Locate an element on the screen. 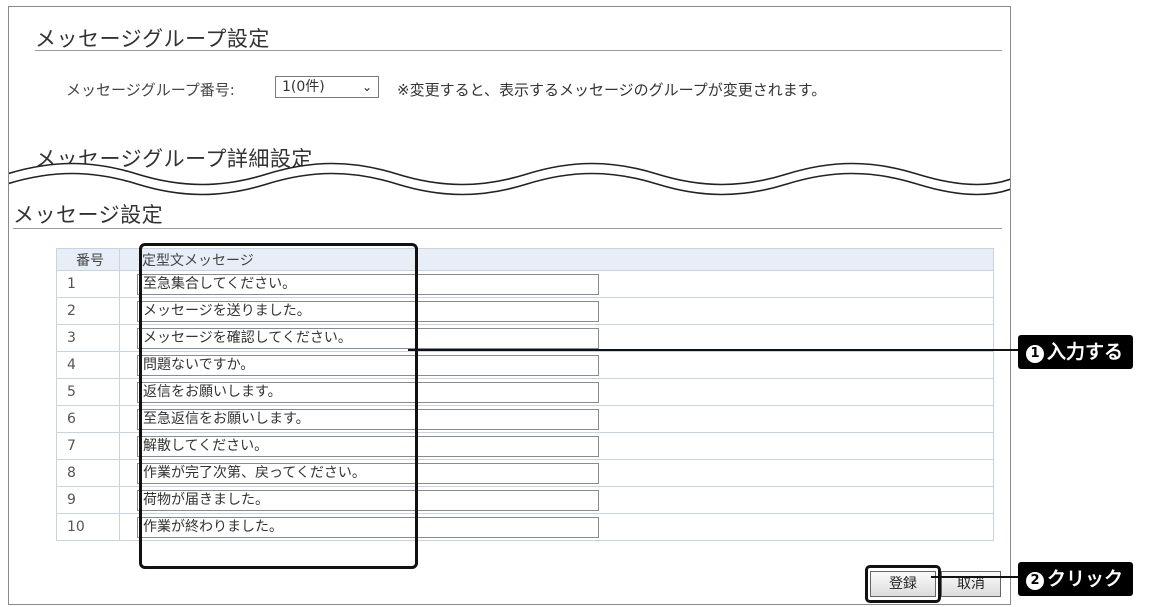 This screenshot has width=1157, height=607. row-number: 9 is located at coordinates (88, 500).